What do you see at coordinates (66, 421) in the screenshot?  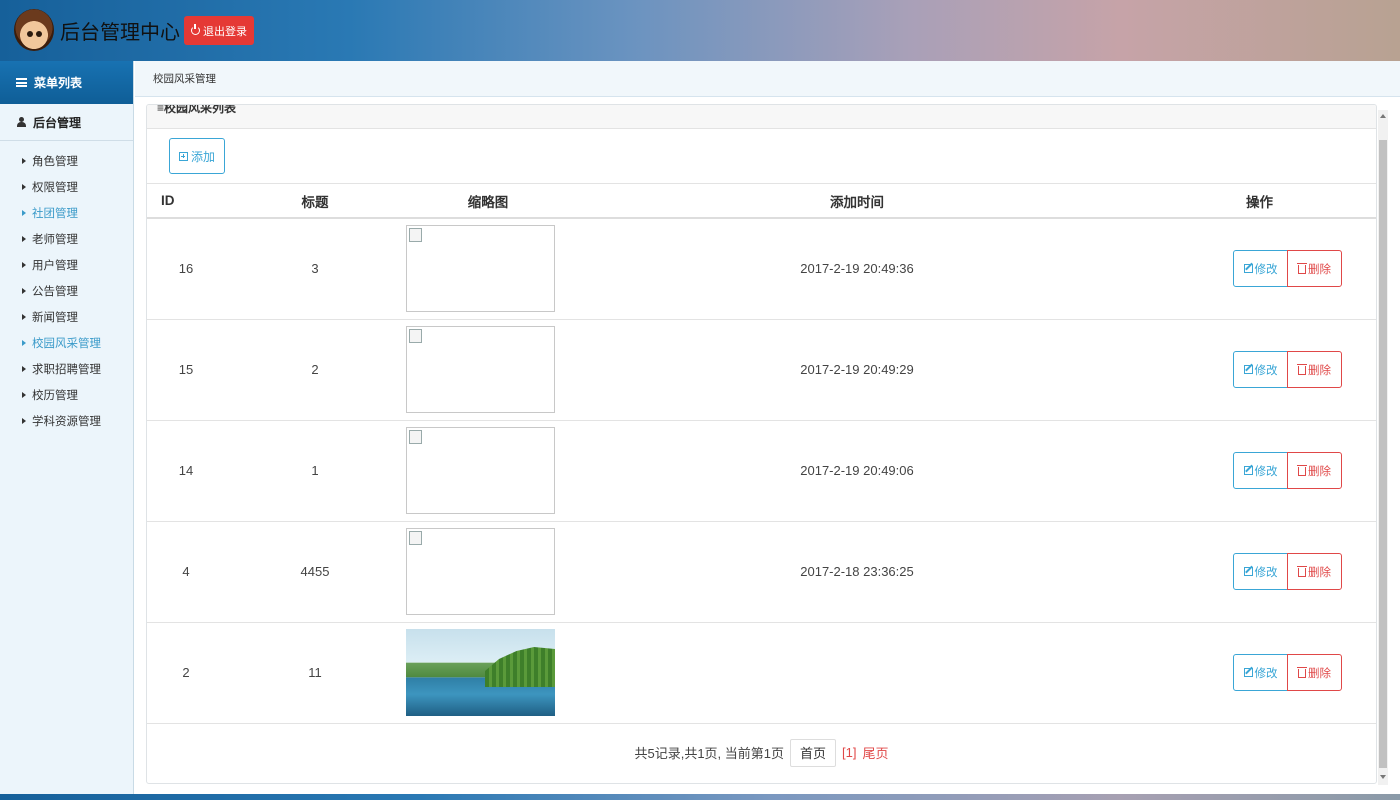 I see `sidebar-item-resources: 学科资源管理` at bounding box center [66, 421].